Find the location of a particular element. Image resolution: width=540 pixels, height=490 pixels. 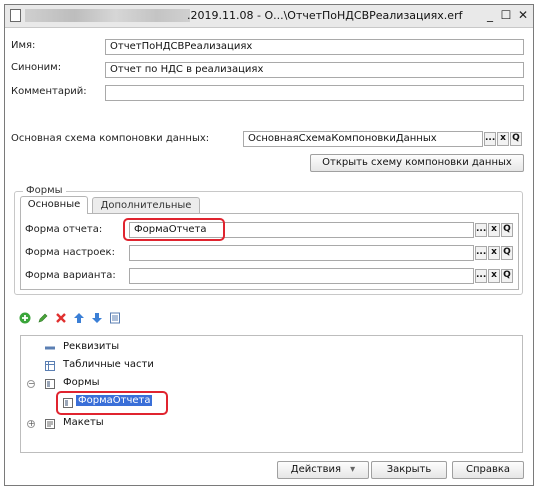

tree-item-templates: Макеты is located at coordinates (83, 422).